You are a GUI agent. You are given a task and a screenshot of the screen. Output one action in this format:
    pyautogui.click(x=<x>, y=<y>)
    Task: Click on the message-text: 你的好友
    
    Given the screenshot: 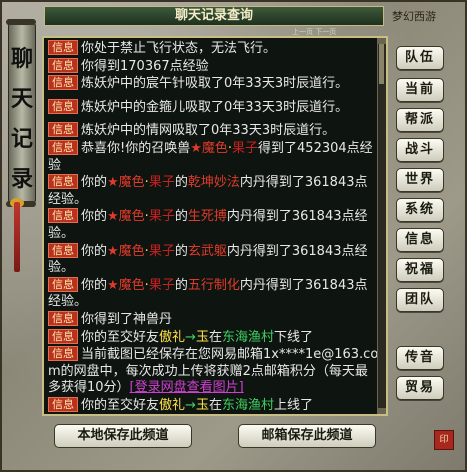 What is the action you would take?
    pyautogui.click(x=107, y=415)
    